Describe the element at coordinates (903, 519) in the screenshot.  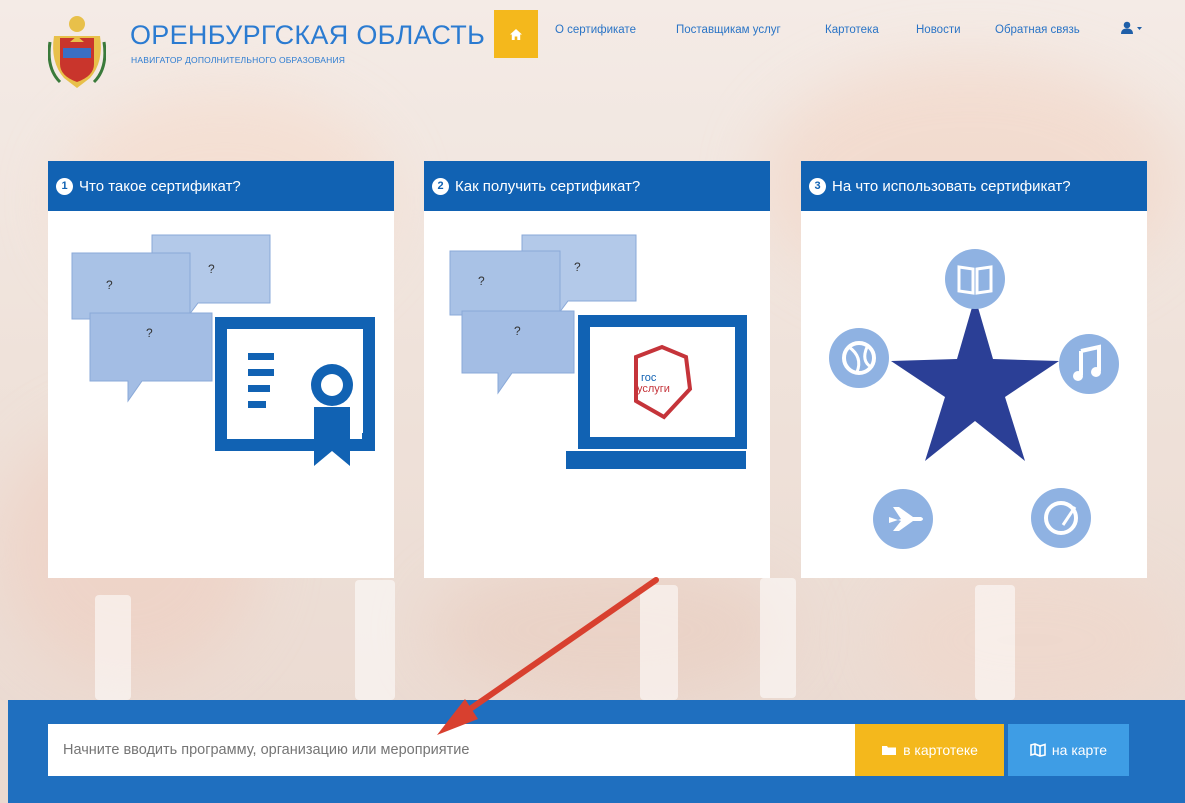
I see `plane-icon` at that location.